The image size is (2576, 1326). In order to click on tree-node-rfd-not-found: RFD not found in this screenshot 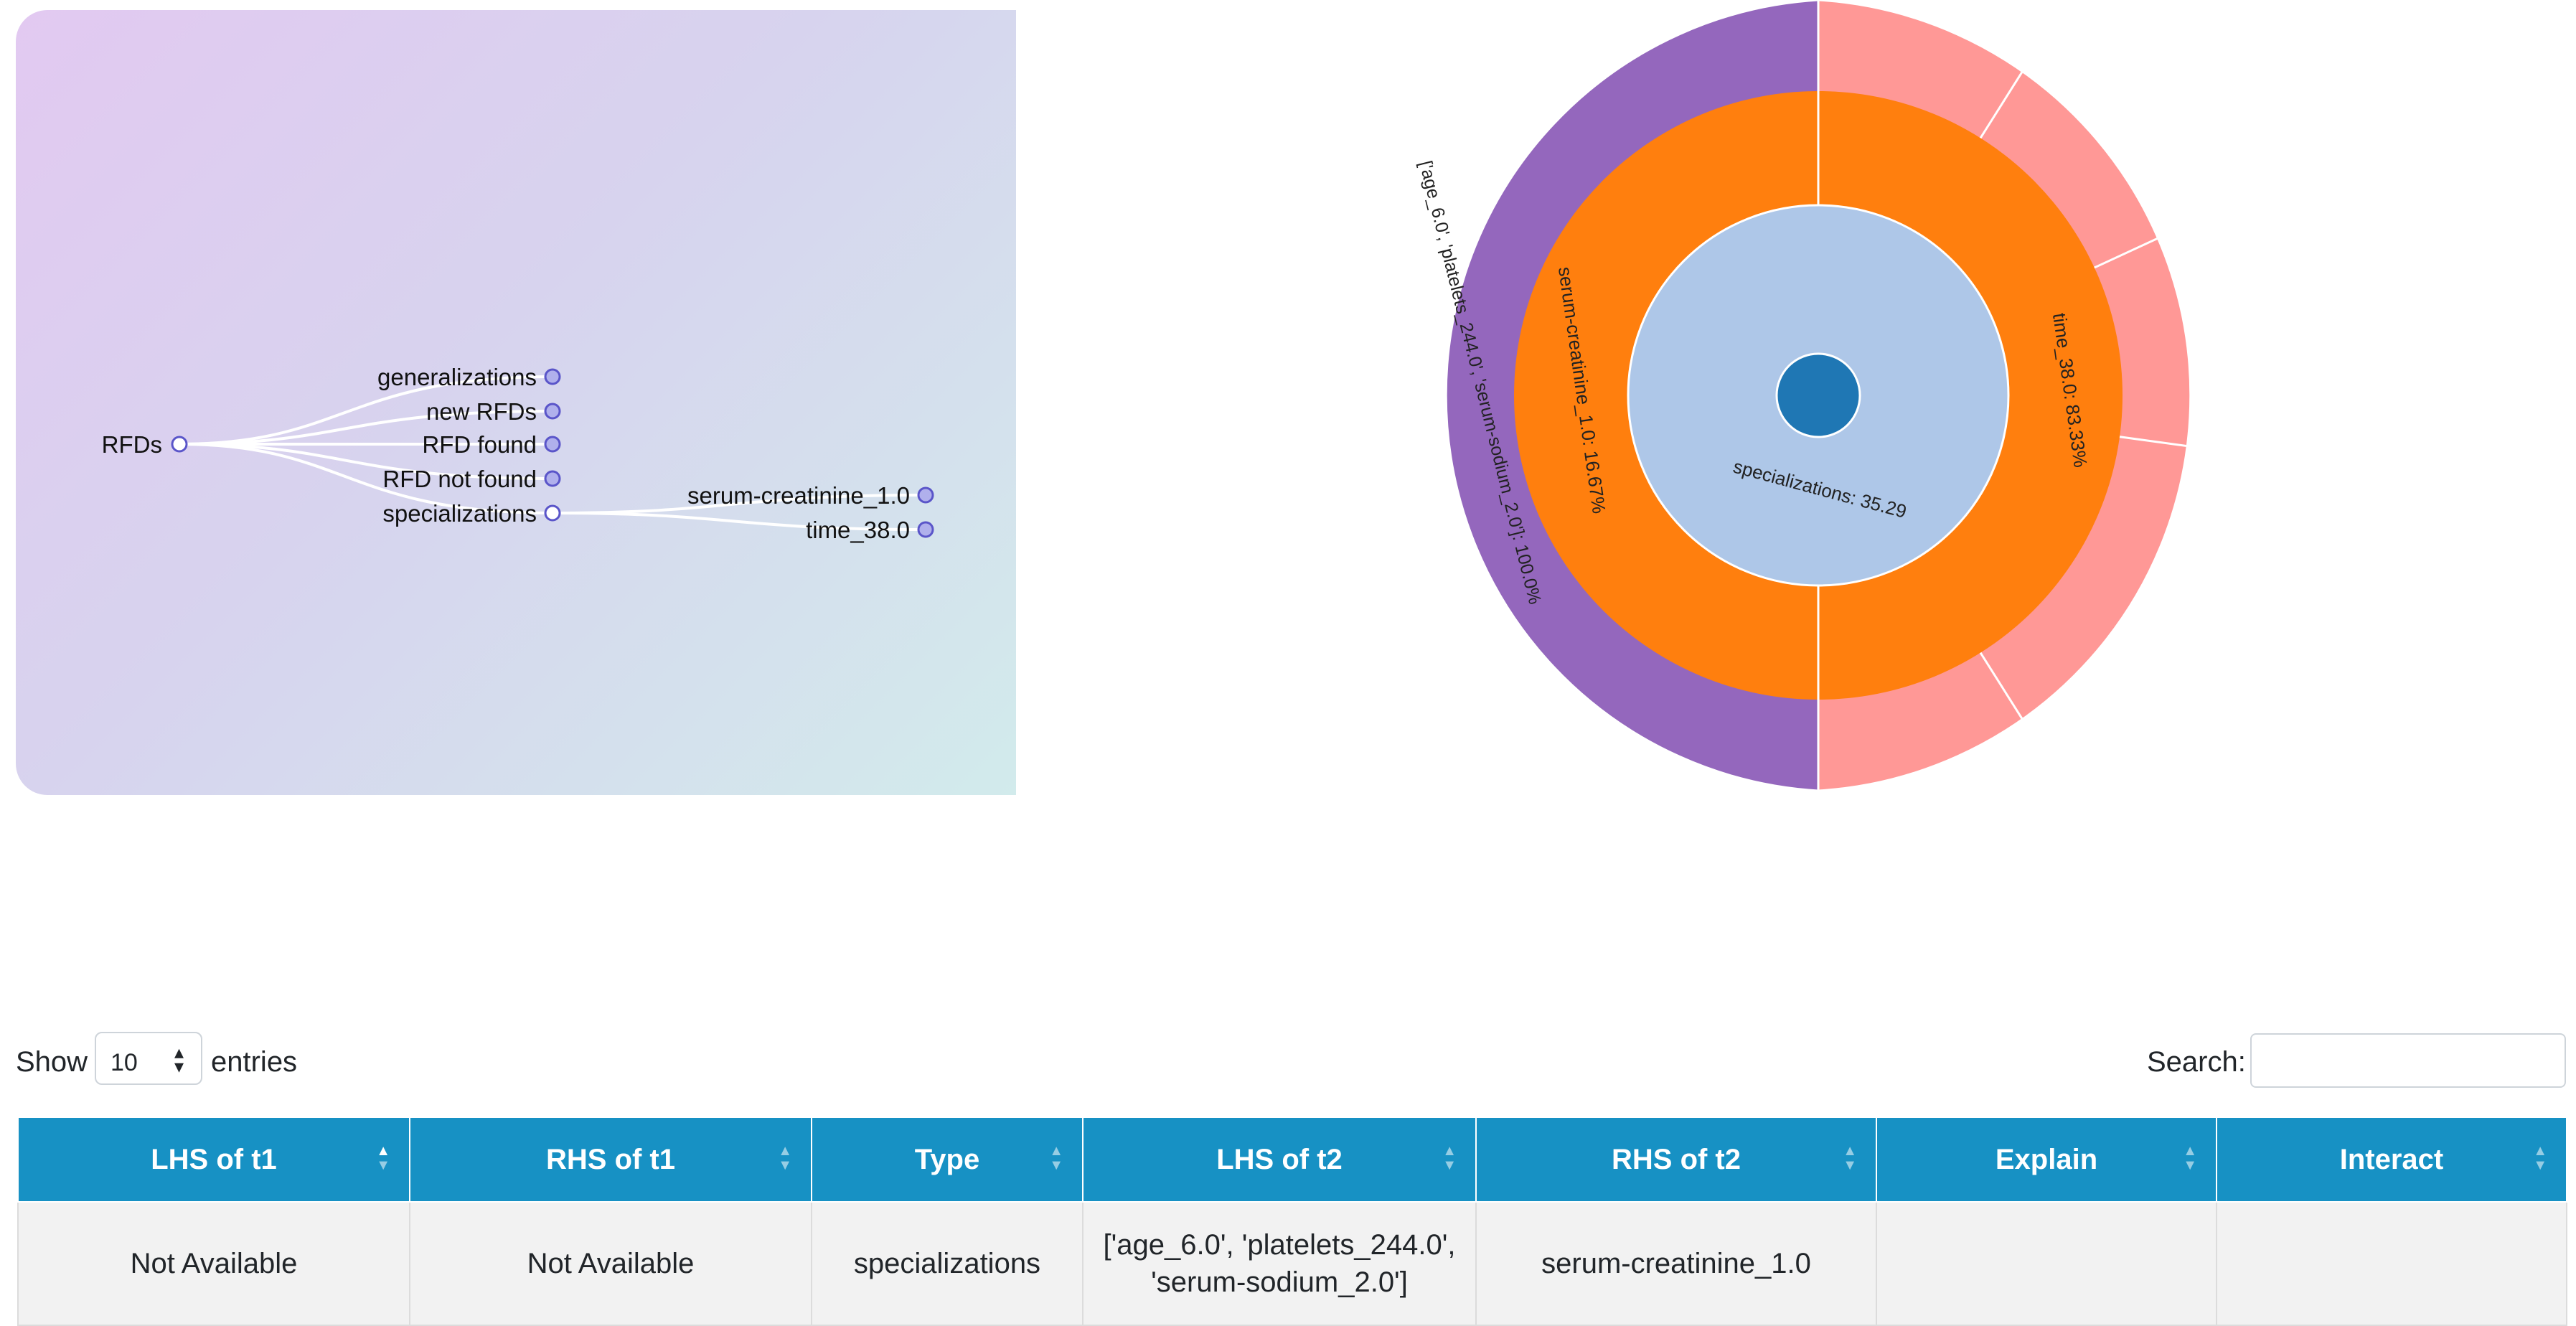, I will do `click(471, 479)`.